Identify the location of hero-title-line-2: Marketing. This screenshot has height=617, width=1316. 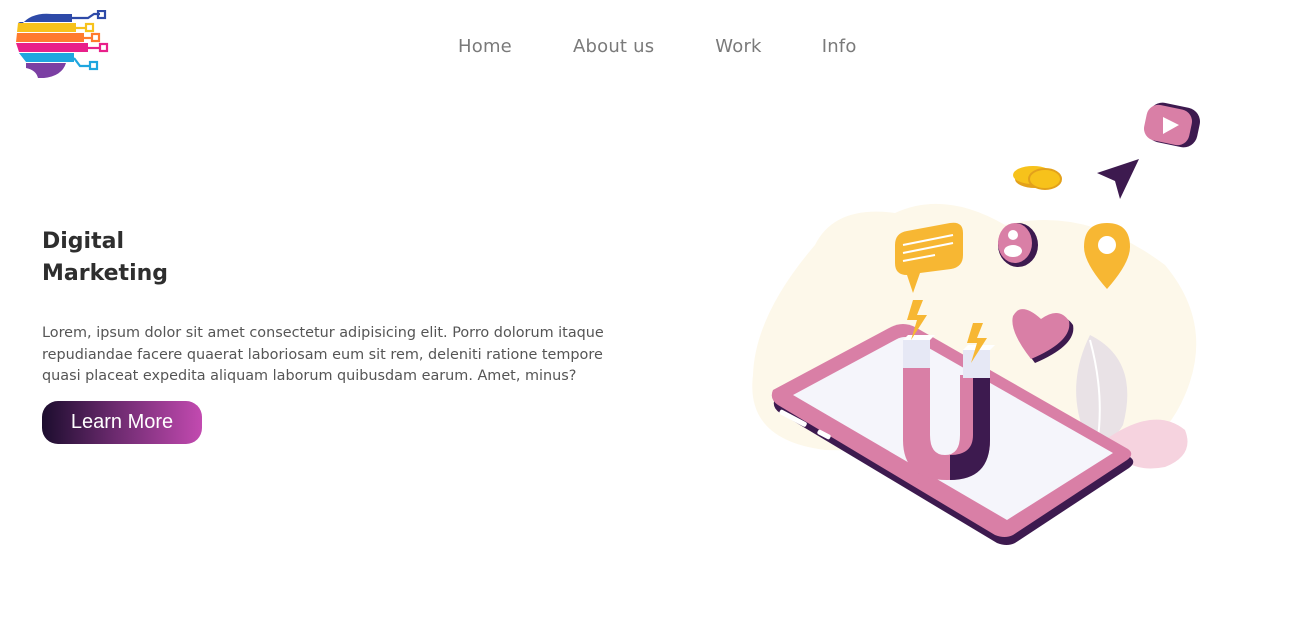
(105, 273).